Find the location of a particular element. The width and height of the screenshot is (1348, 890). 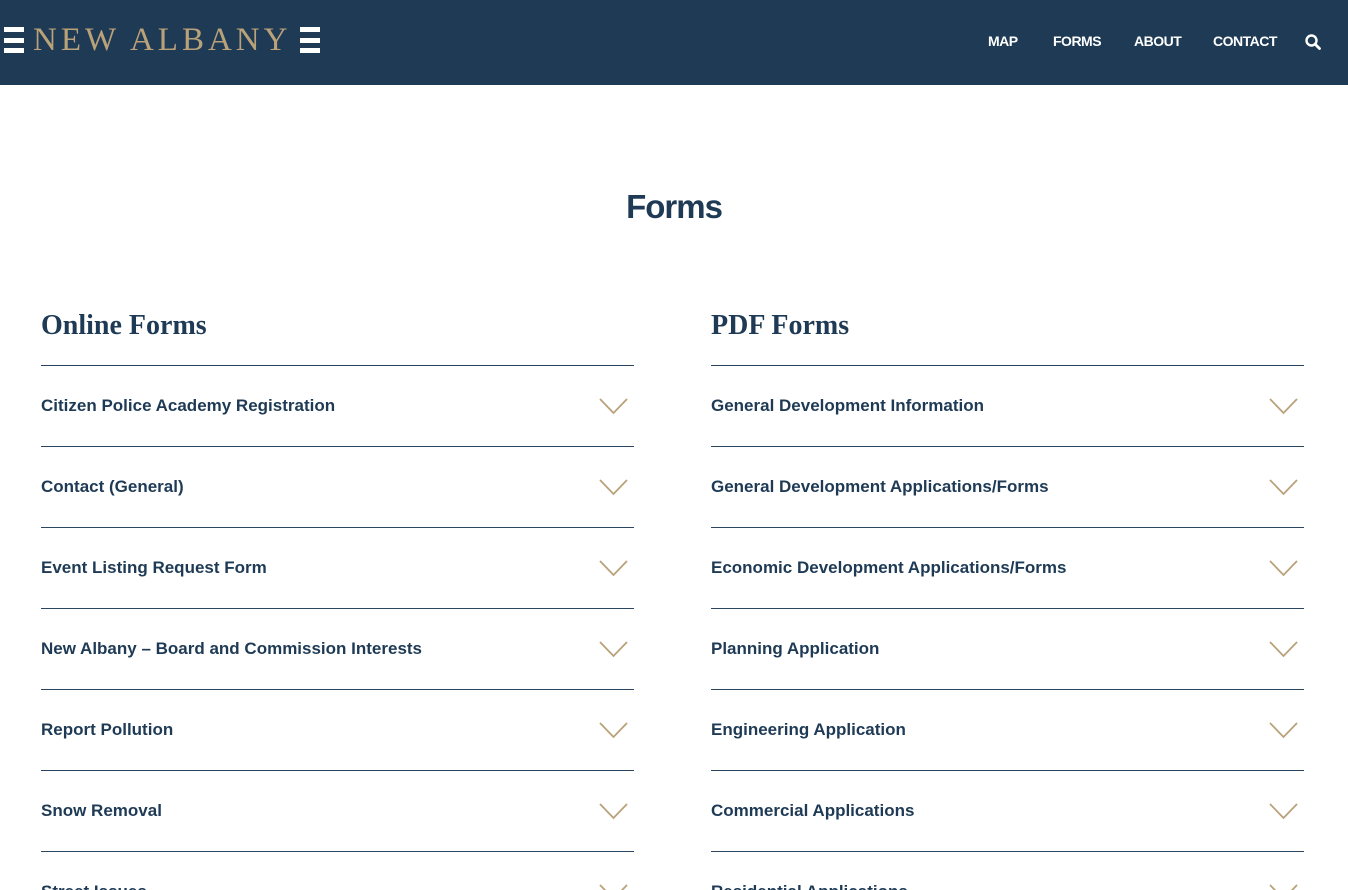

accordion-item-label: Street Issues is located at coordinates (94, 885).